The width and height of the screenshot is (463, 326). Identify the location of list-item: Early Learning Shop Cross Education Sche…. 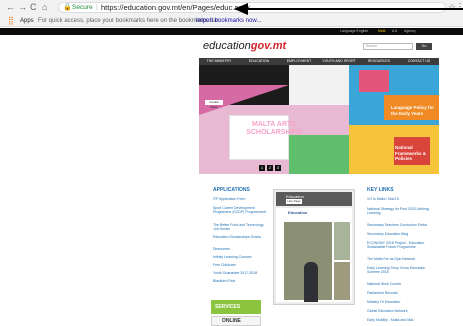
(401, 270).